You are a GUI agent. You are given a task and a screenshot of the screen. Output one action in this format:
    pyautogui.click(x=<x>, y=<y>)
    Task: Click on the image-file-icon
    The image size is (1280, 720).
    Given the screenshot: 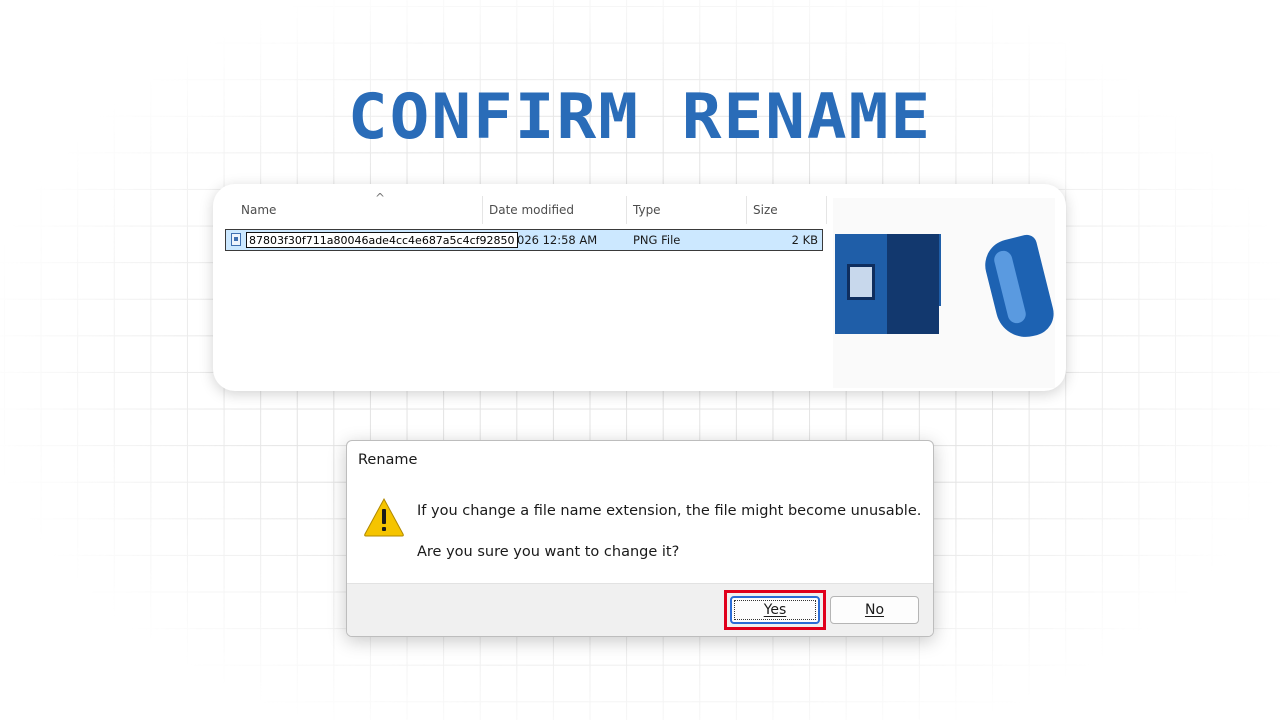 What is the action you would take?
    pyautogui.click(x=236, y=239)
    